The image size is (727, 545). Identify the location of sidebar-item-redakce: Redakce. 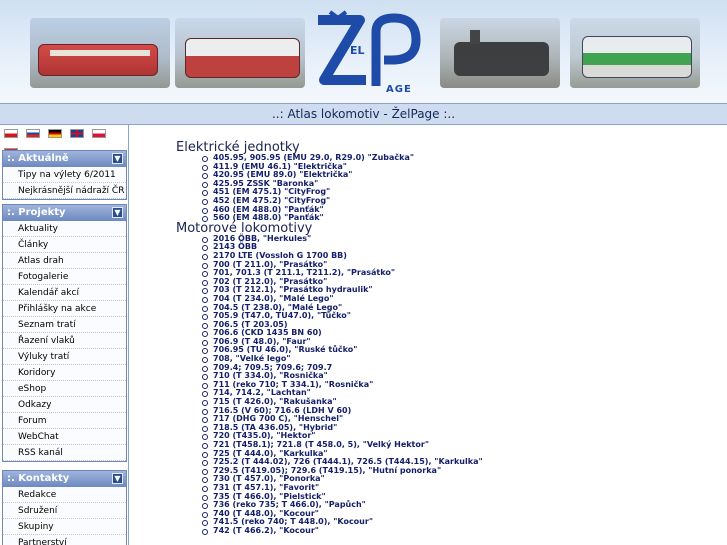
(64, 495).